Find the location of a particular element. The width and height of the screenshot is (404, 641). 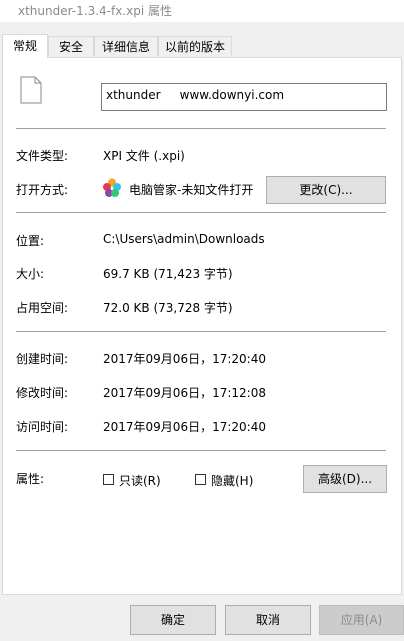

tab-strip: 常规 安全 详细信息 以前的版本 is located at coordinates (202, 46).